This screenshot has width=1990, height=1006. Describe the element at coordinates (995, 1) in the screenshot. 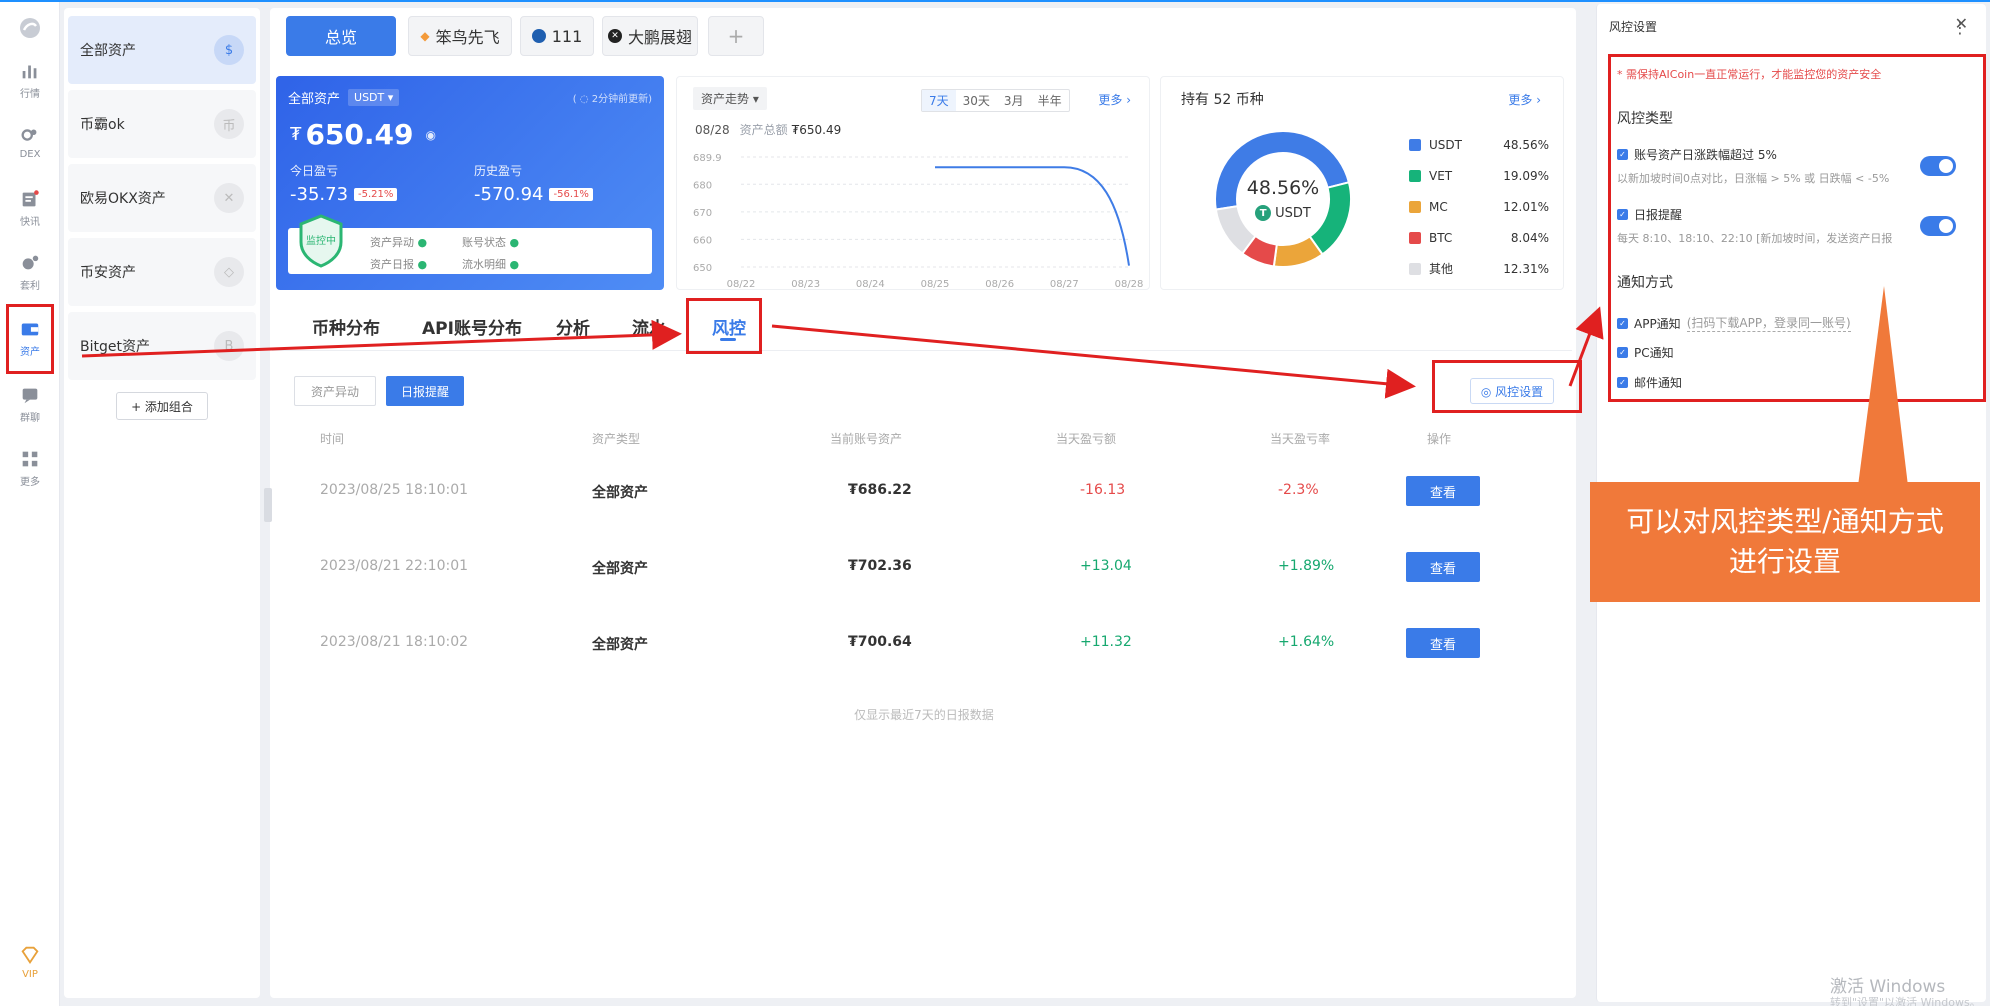

I see `frame-top-edge` at that location.